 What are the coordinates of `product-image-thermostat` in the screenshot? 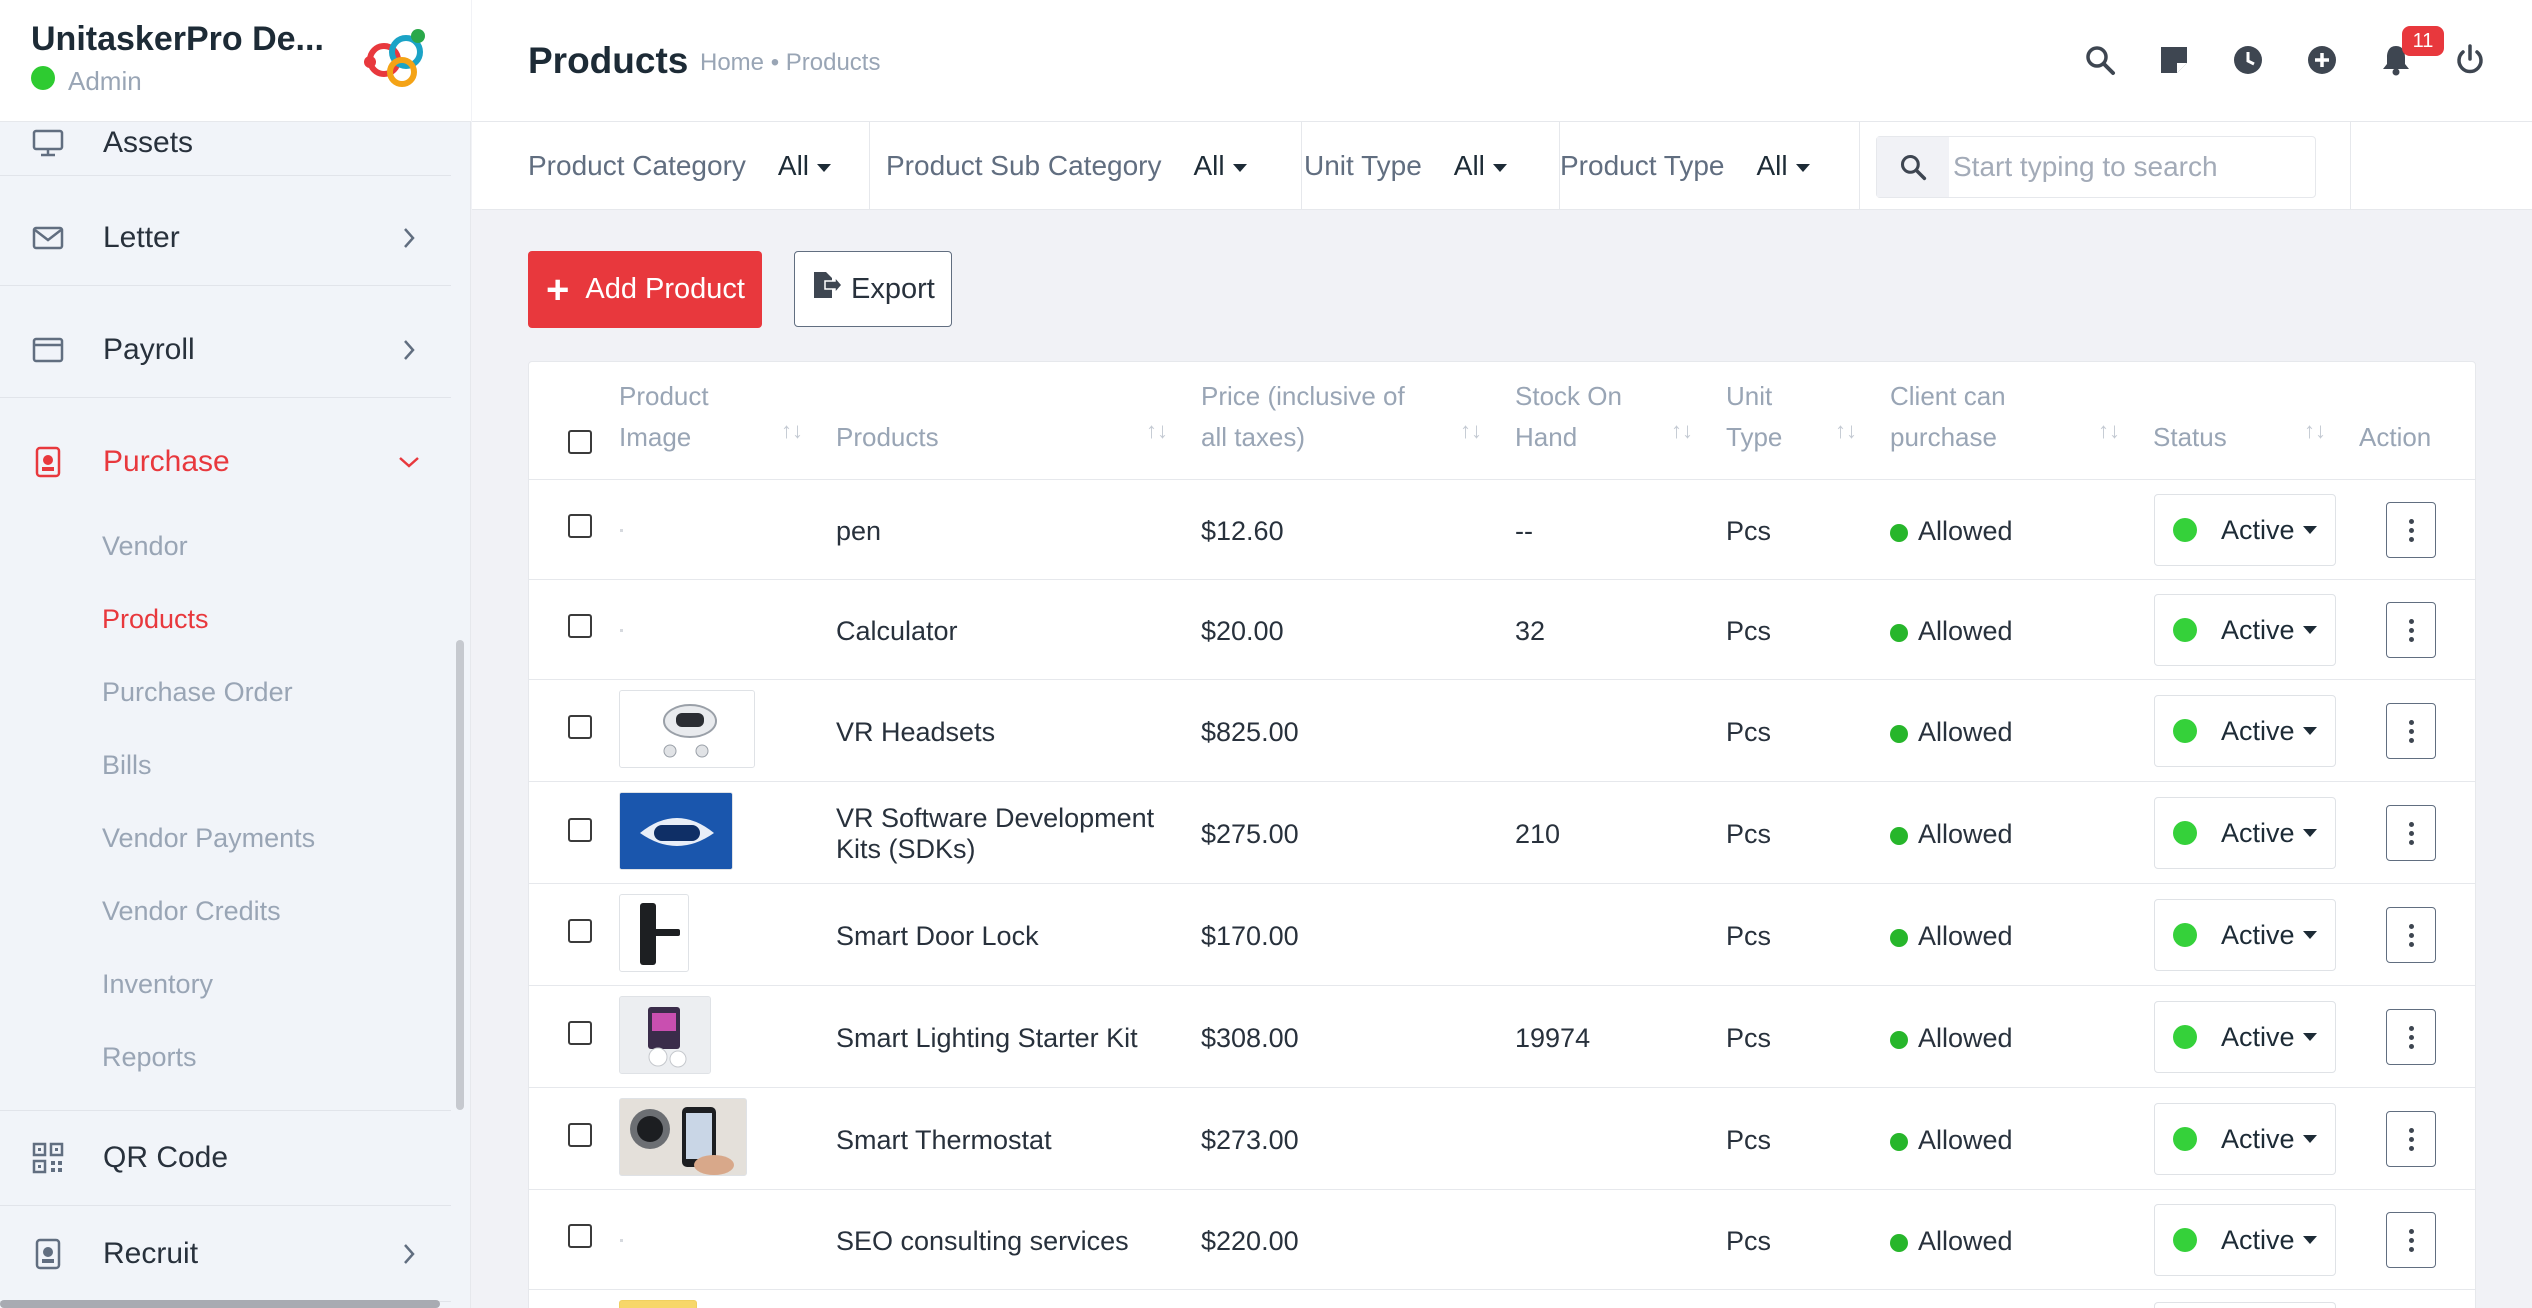 It's located at (683, 1137).